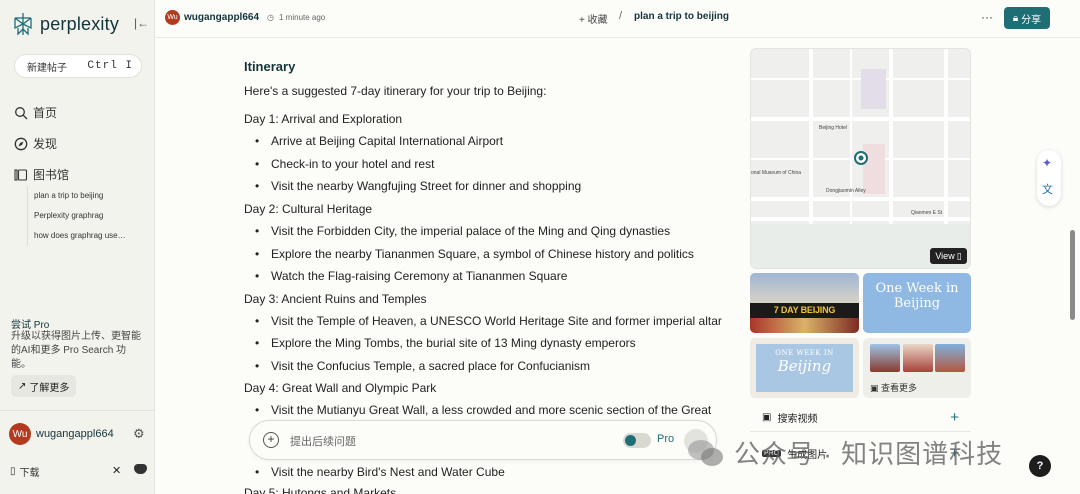 The height and width of the screenshot is (494, 1080). Describe the element at coordinates (22, 386) in the screenshot. I see `arrow-up-right-icon: ↗` at that location.